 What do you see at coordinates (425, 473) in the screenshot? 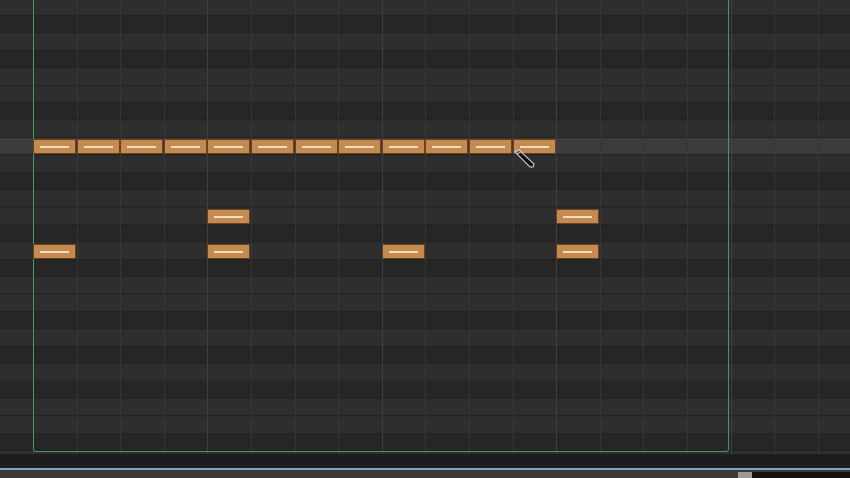
I see `horizontal-scrollbar` at bounding box center [425, 473].